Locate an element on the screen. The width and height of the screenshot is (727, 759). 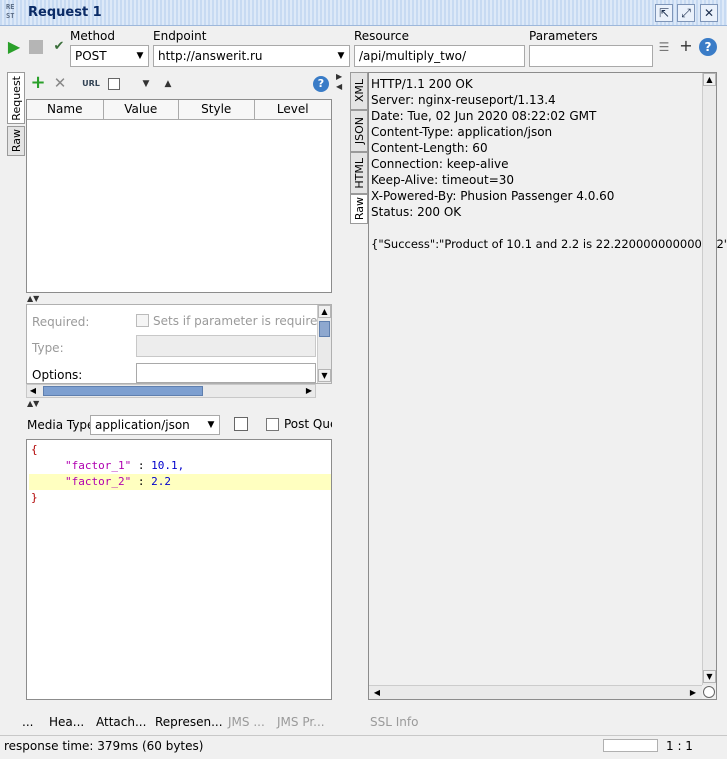
response-line: Content-Length: 60 is located at coordinates (429, 148).